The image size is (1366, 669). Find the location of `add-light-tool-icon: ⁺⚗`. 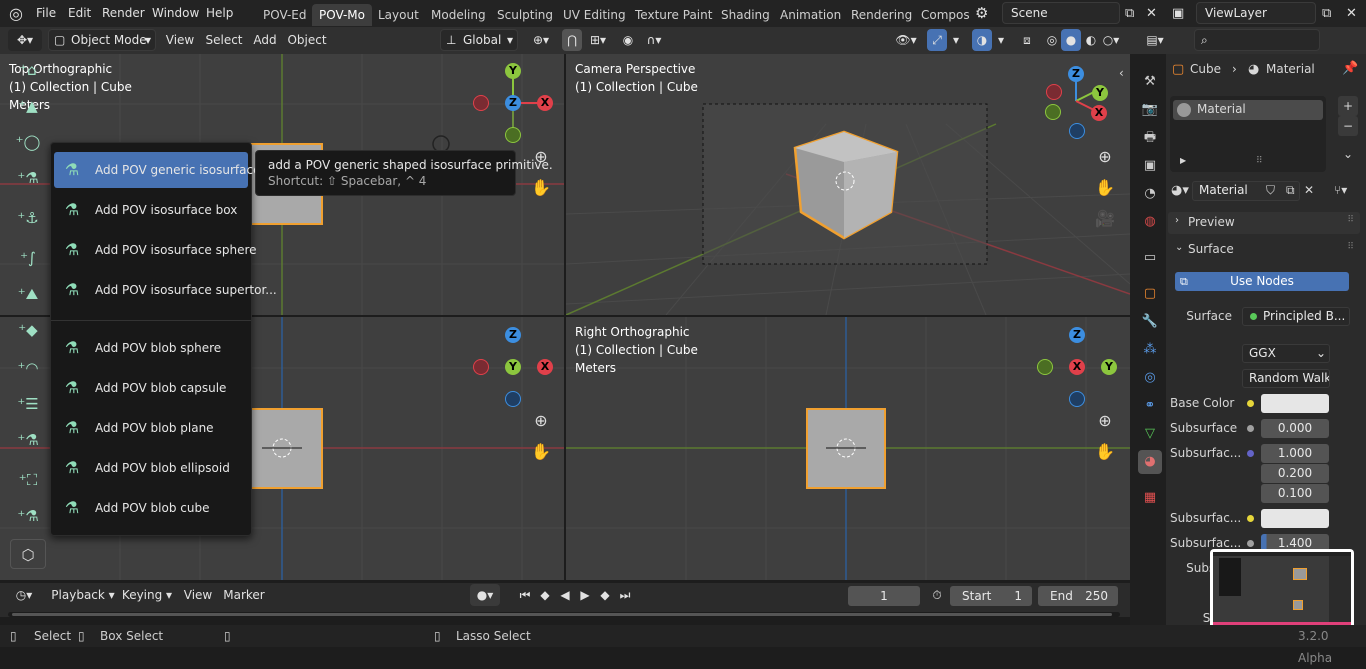

add-light-tool-icon: ⁺⚗ is located at coordinates (28, 440).